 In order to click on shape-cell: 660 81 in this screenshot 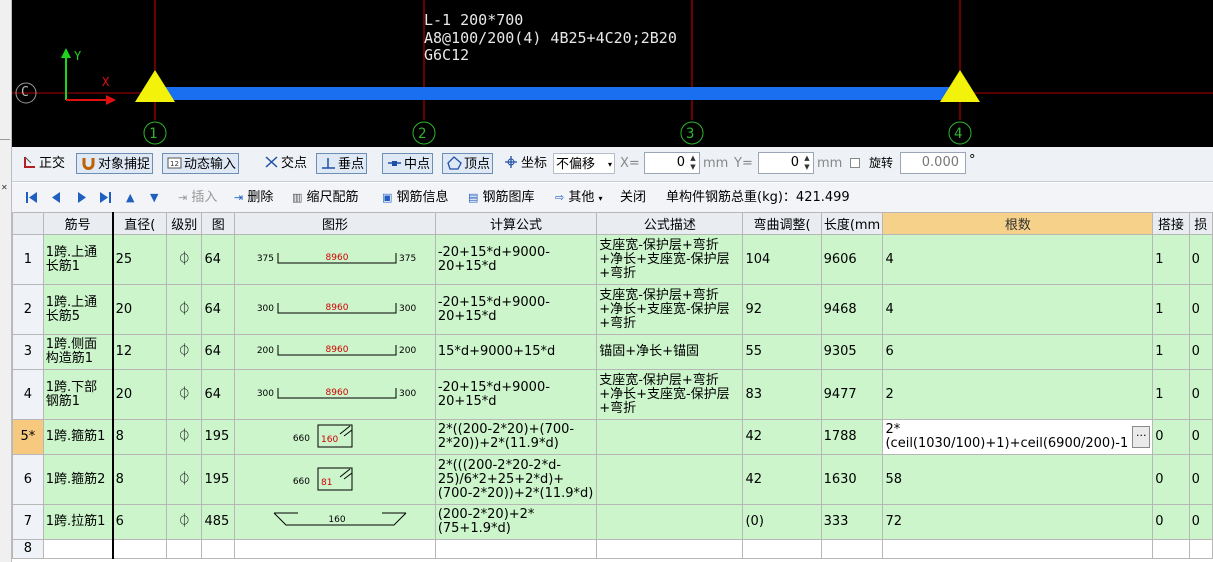, I will do `click(335, 479)`.